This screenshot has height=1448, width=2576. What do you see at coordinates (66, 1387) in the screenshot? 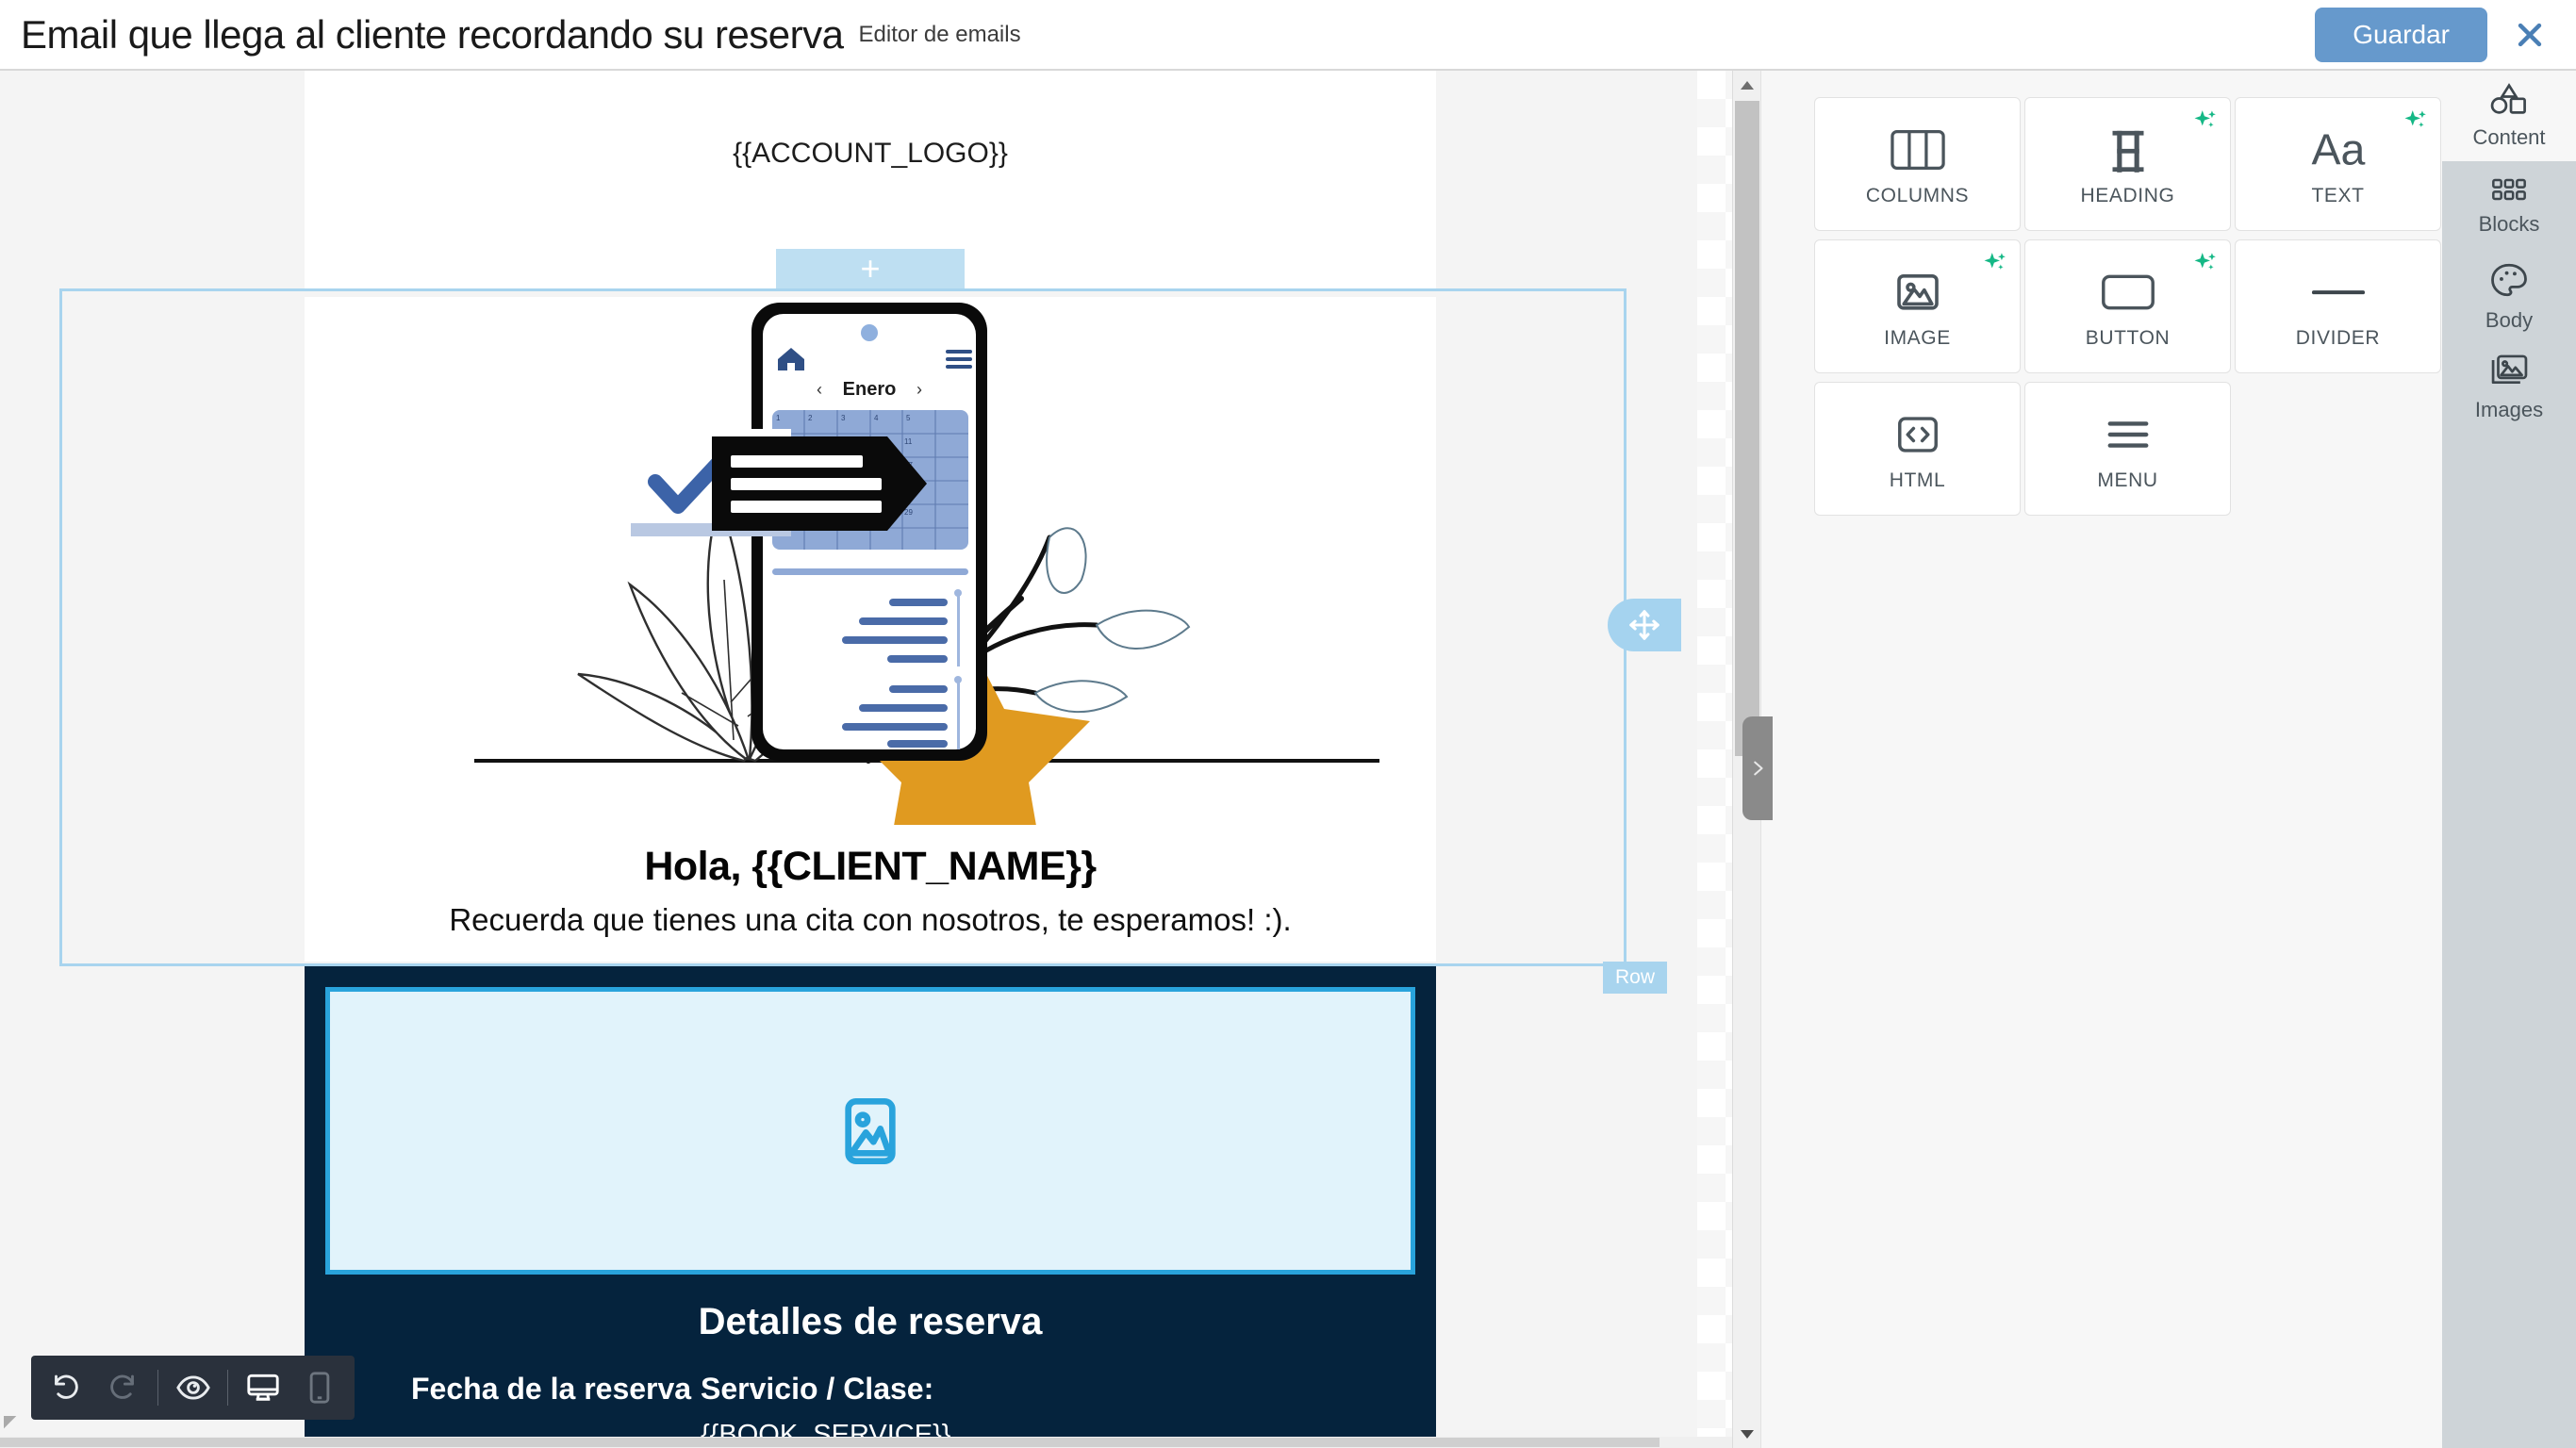
I see `undo-icon` at bounding box center [66, 1387].